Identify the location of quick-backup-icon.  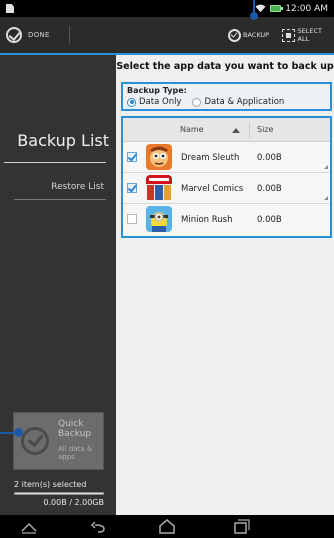
(35, 441).